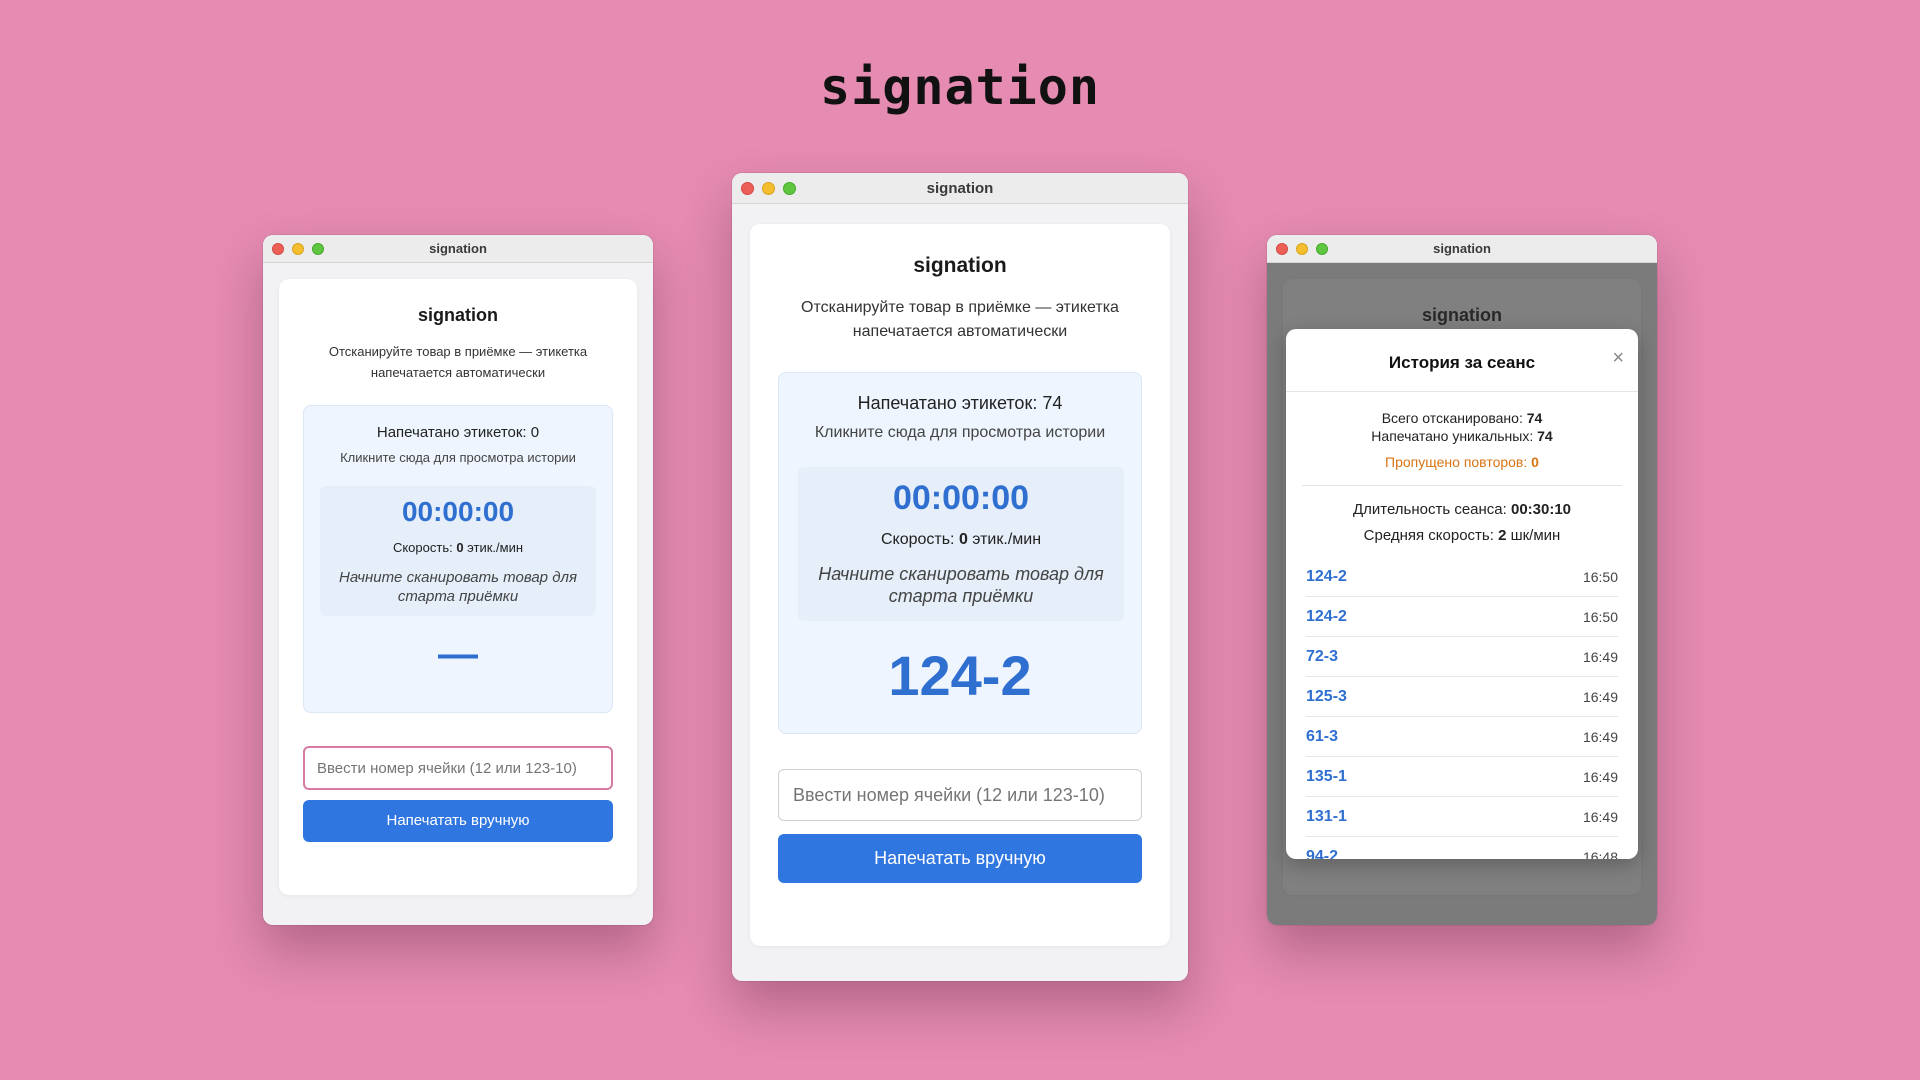 The width and height of the screenshot is (1920, 1080). Describe the element at coordinates (1618, 358) in the screenshot. I see `close-icon: ×` at that location.